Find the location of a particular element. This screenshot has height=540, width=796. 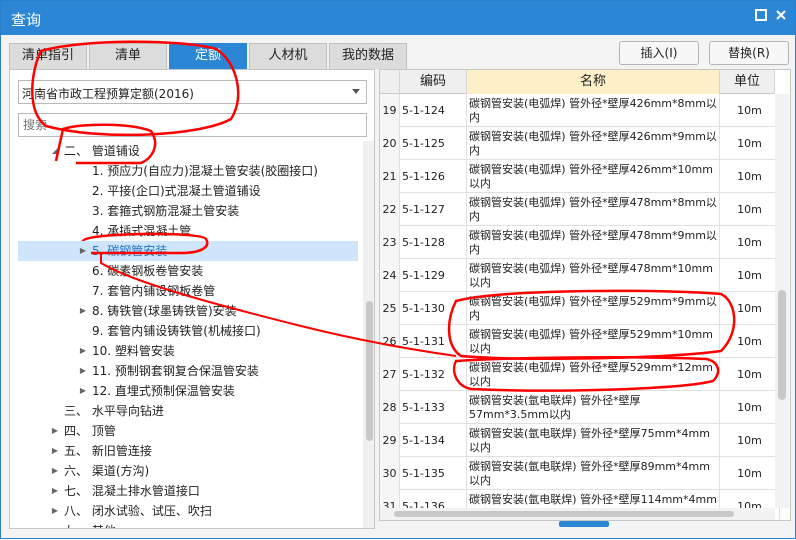

tree-node: ▶ 12. 直埋式预制保温管安装 is located at coordinates (188, 391).